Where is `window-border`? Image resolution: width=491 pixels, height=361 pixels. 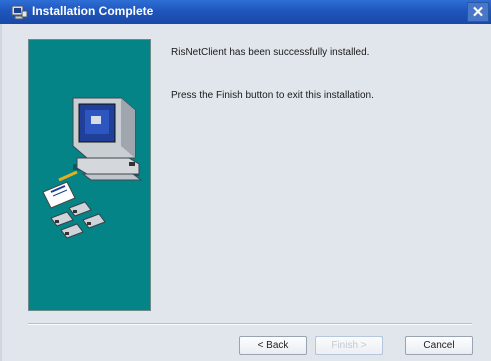 window-border is located at coordinates (1, 192).